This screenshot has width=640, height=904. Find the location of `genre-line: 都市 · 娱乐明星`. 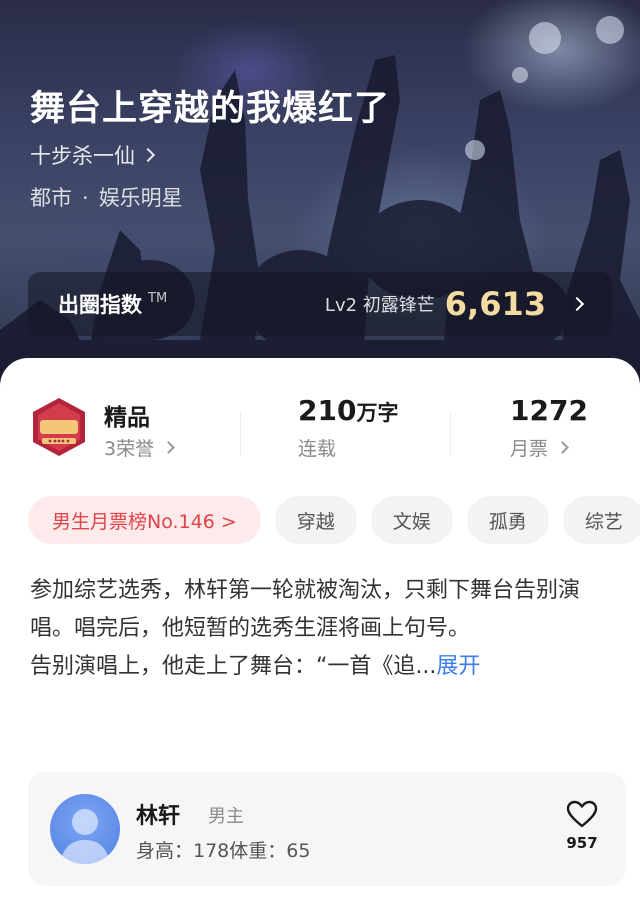

genre-line: 都市 · 娱乐明星 is located at coordinates (106, 197).